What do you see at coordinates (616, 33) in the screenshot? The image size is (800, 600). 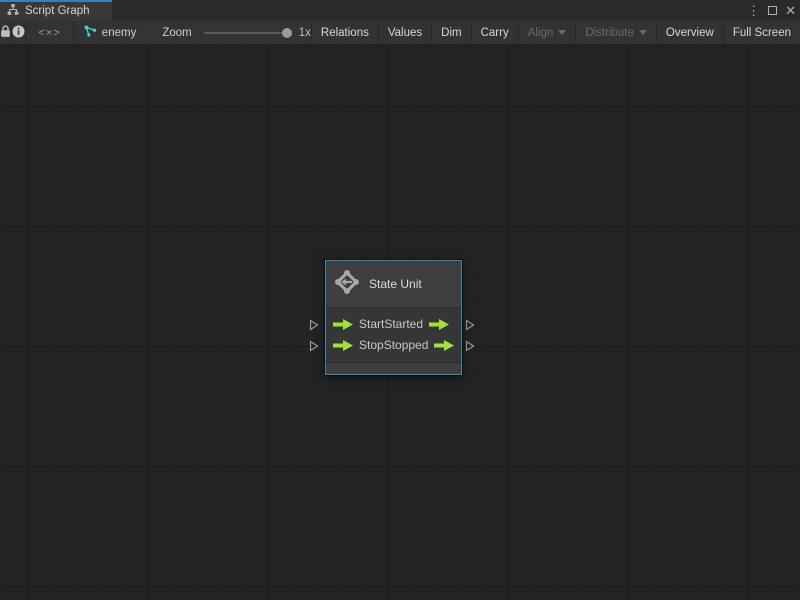 I see `distribute-dropdown: Distribute` at bounding box center [616, 33].